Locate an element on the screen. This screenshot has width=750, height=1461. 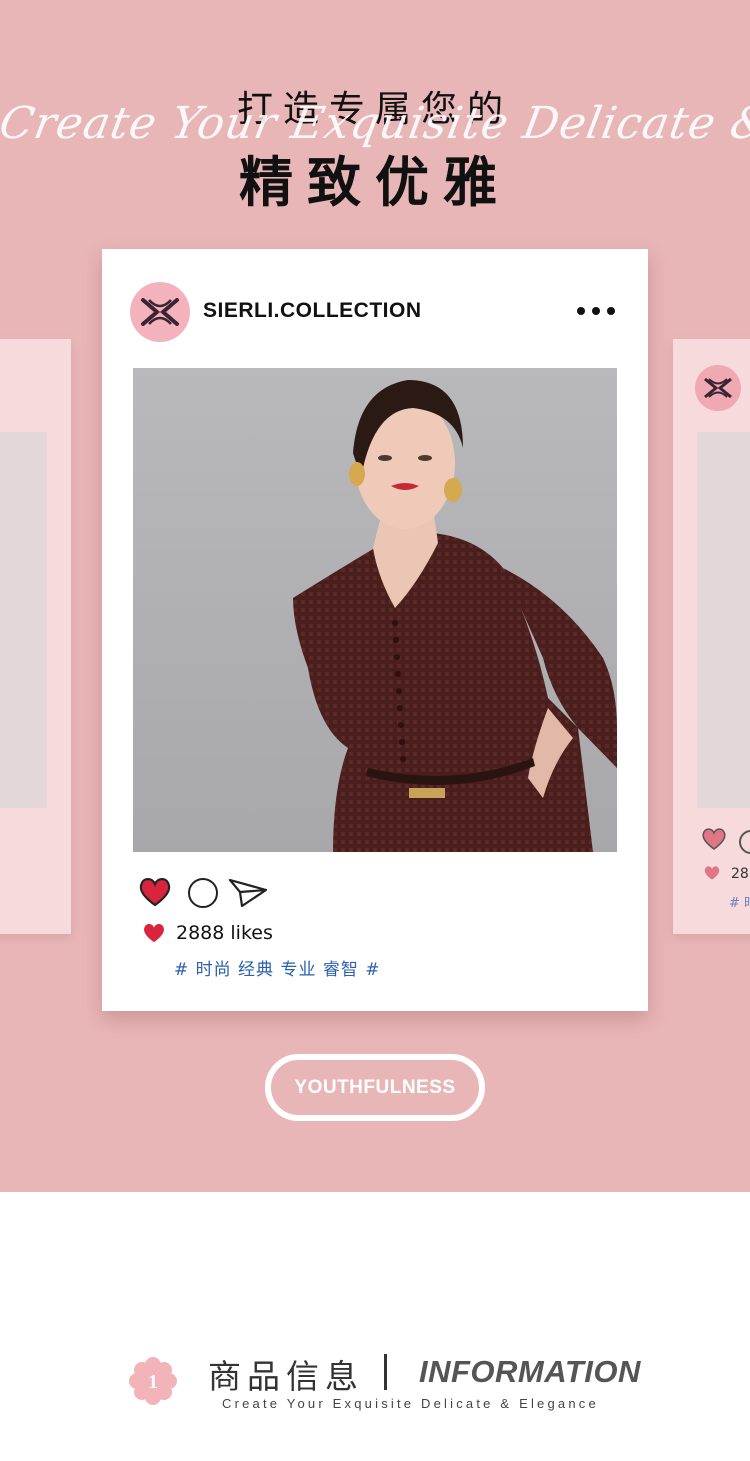
hero-title-line2: 精致优雅 is located at coordinates (375, 182).